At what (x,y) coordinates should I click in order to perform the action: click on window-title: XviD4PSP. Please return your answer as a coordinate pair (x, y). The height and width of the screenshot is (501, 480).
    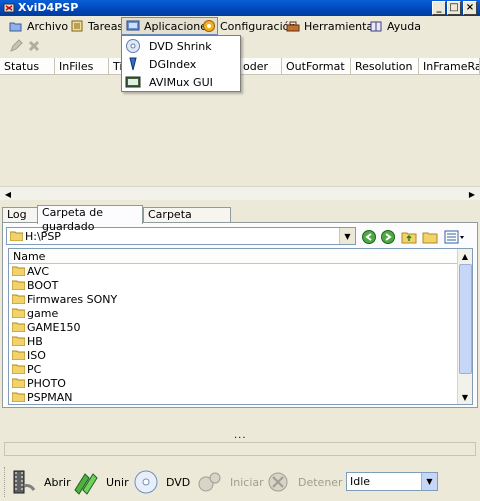
    Looking at the image, I should click on (48, 7).